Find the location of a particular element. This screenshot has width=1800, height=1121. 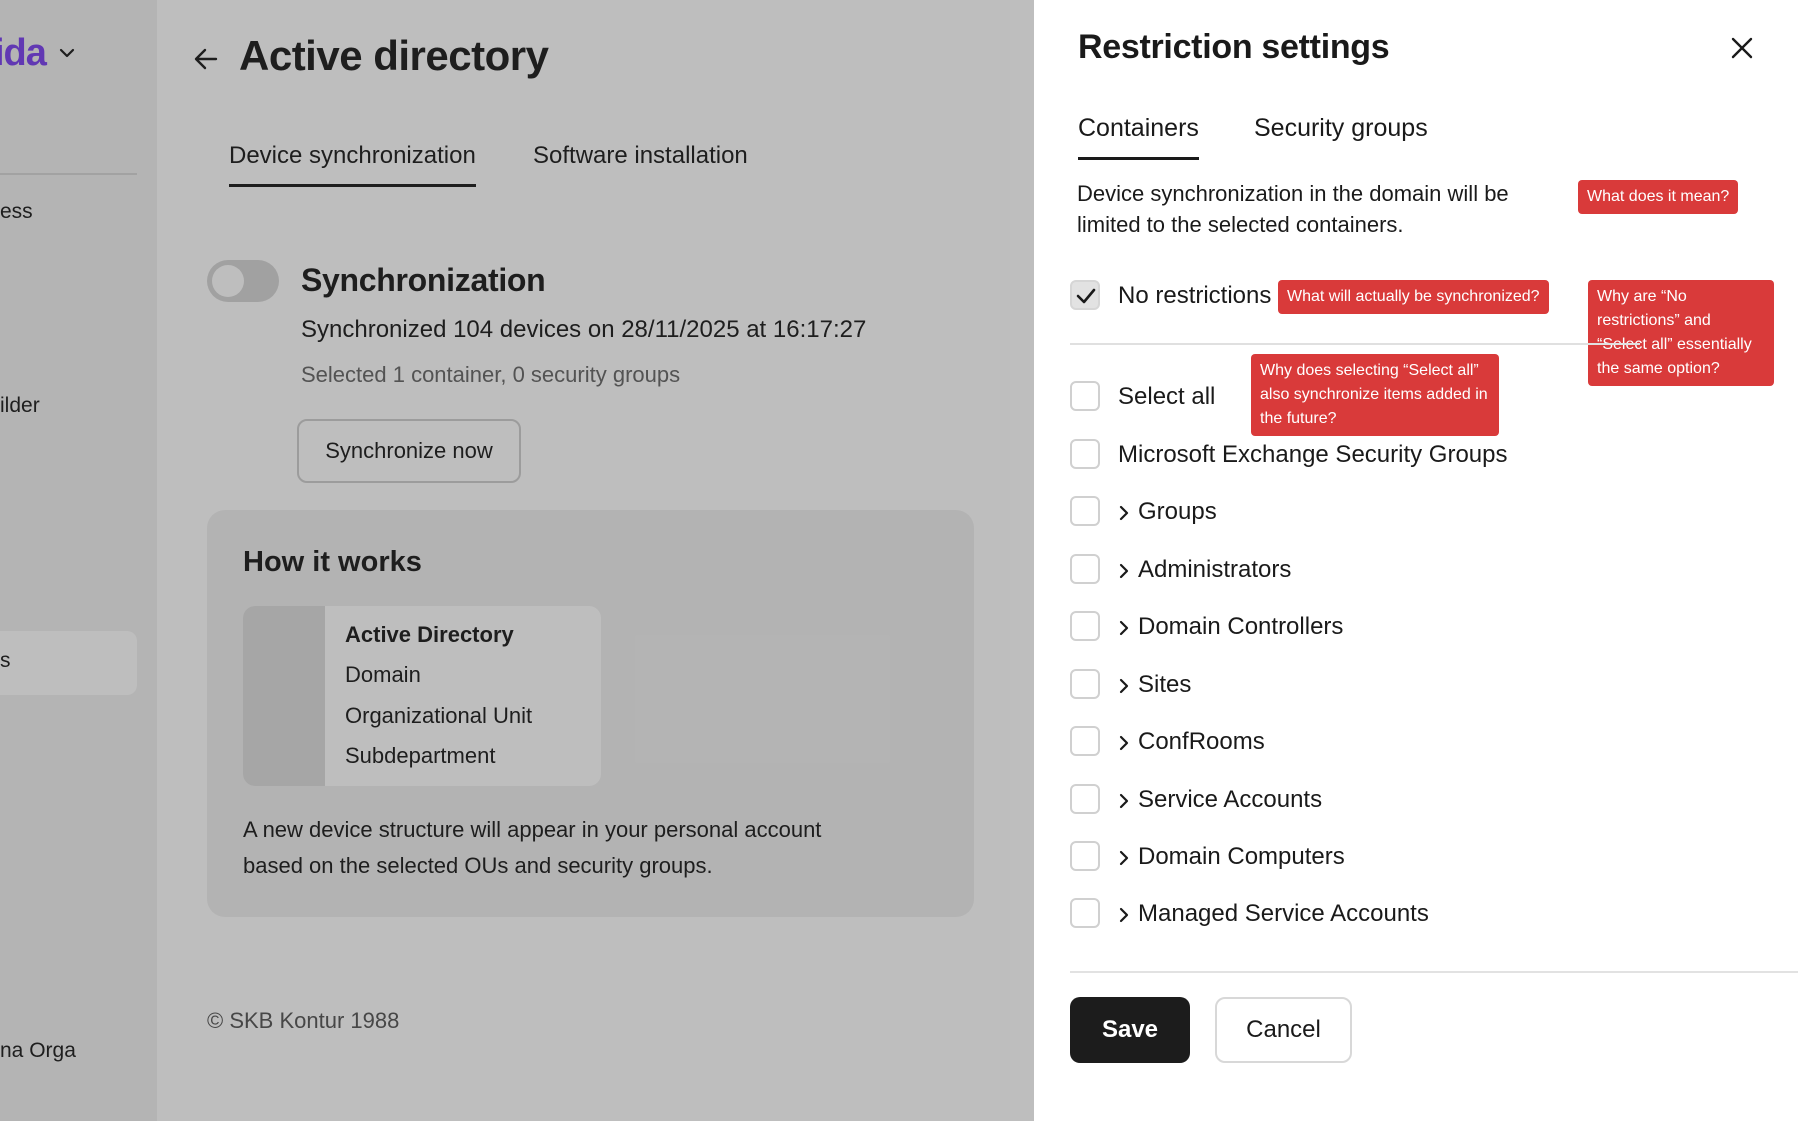

container-label: Domain Computers is located at coordinates (1241, 856).